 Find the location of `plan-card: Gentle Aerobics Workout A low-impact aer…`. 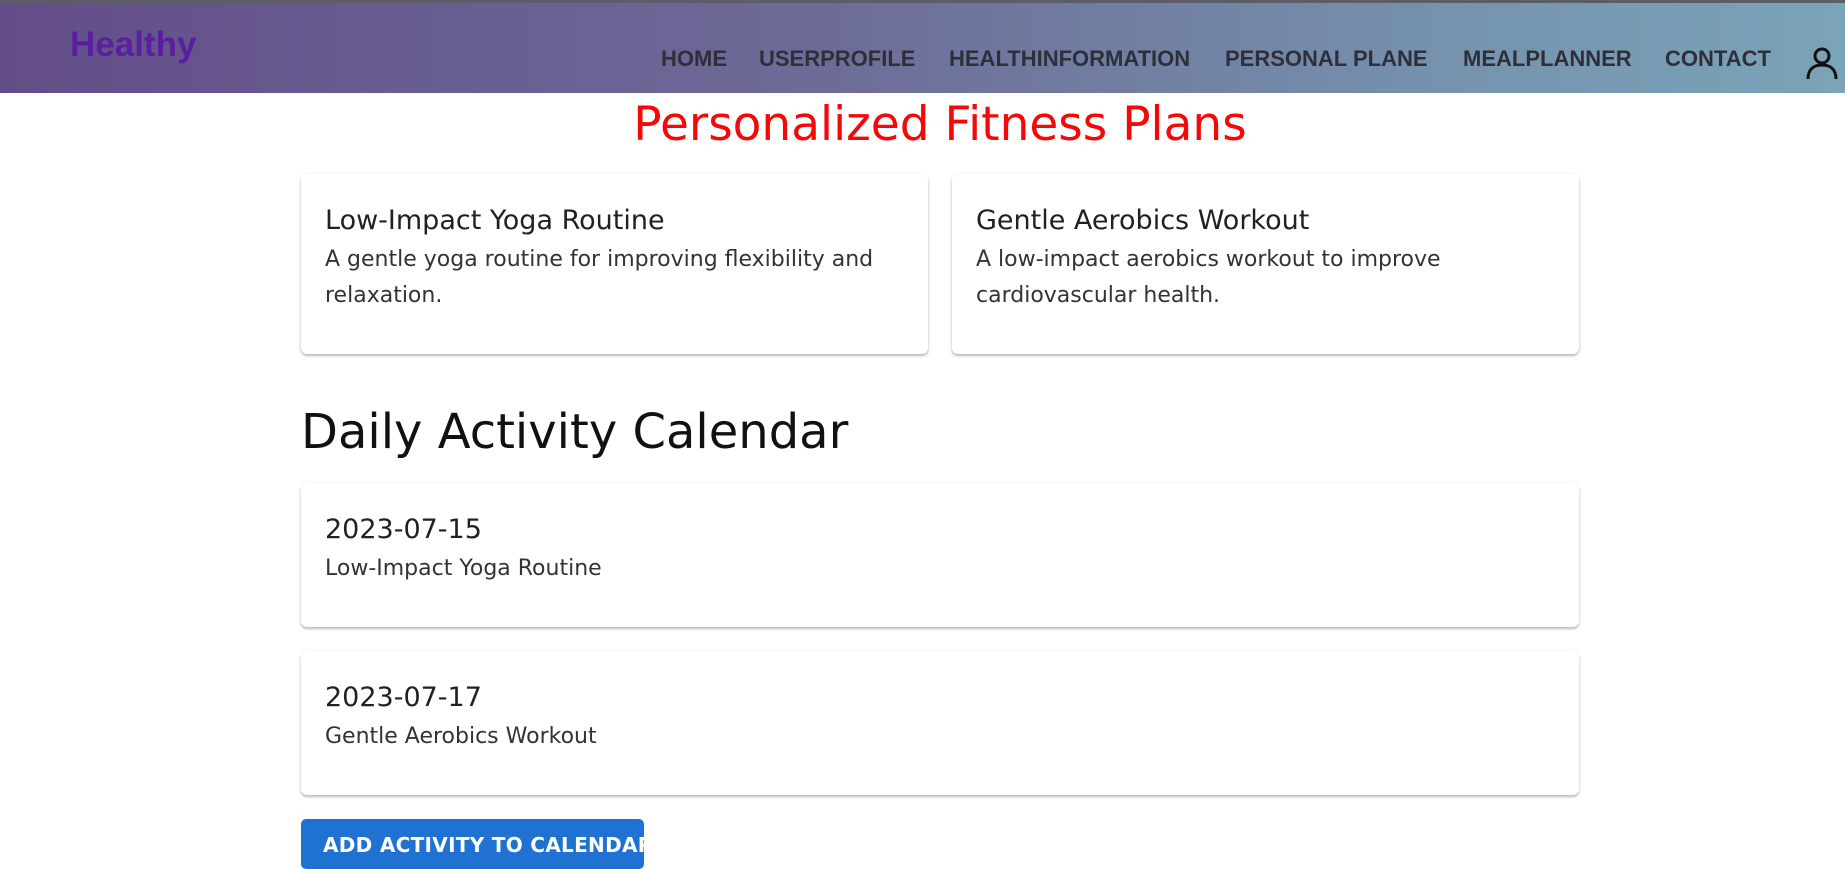

plan-card: Gentle Aerobics Workout A low-impact aer… is located at coordinates (1265, 264).